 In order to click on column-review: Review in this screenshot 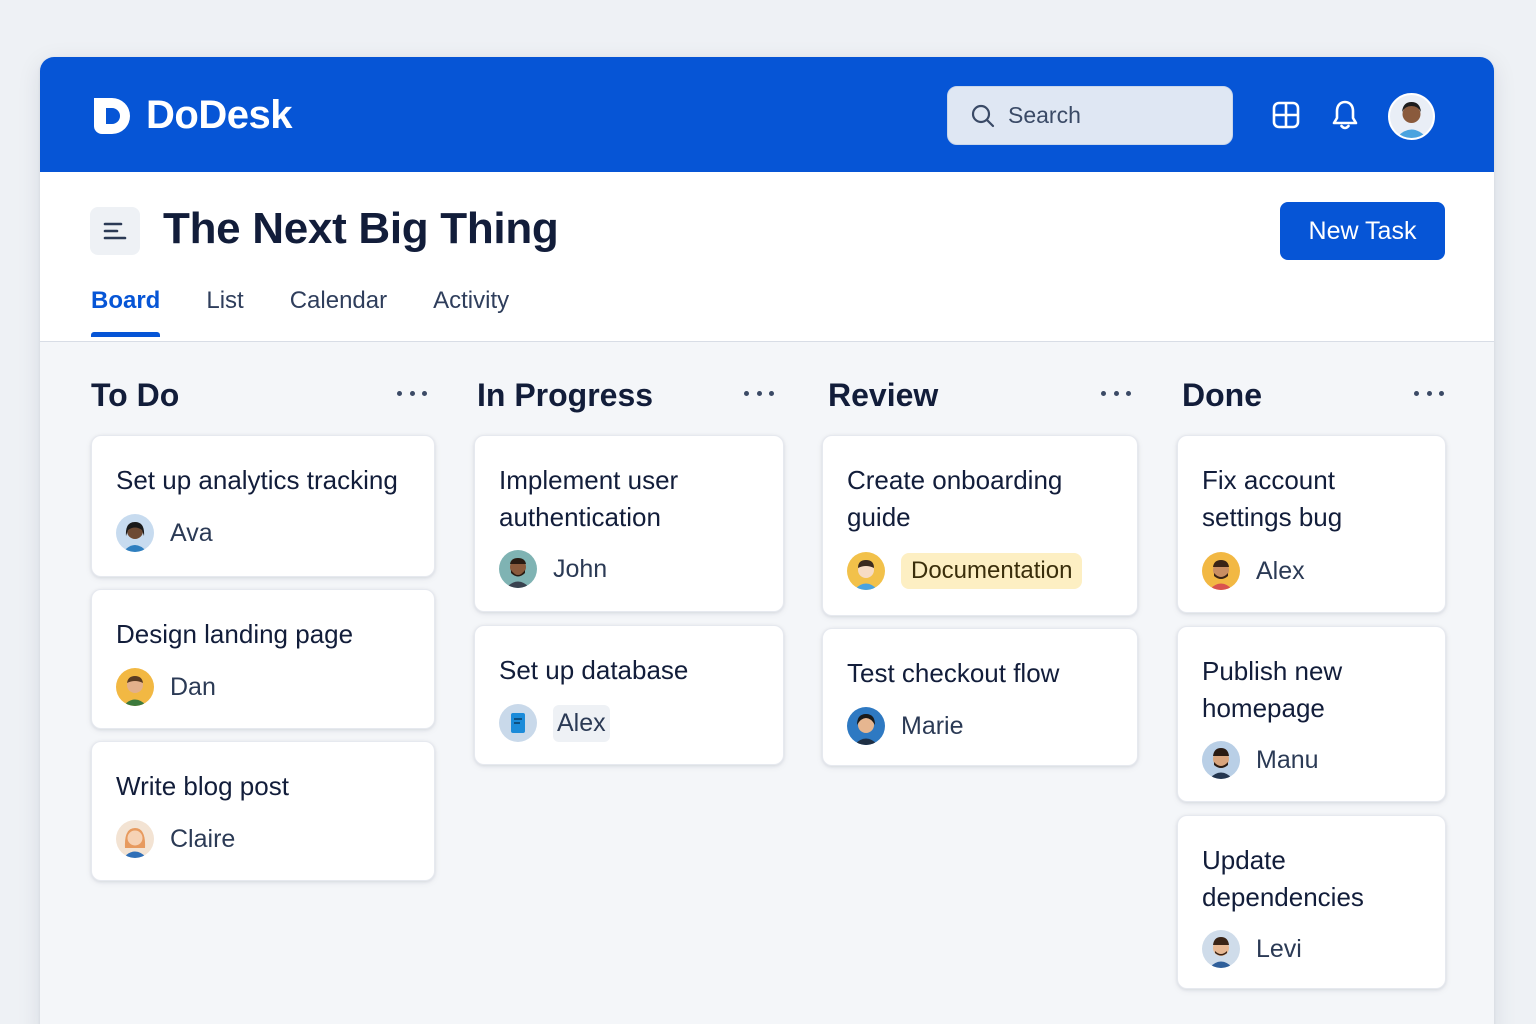, I will do `click(986, 396)`.